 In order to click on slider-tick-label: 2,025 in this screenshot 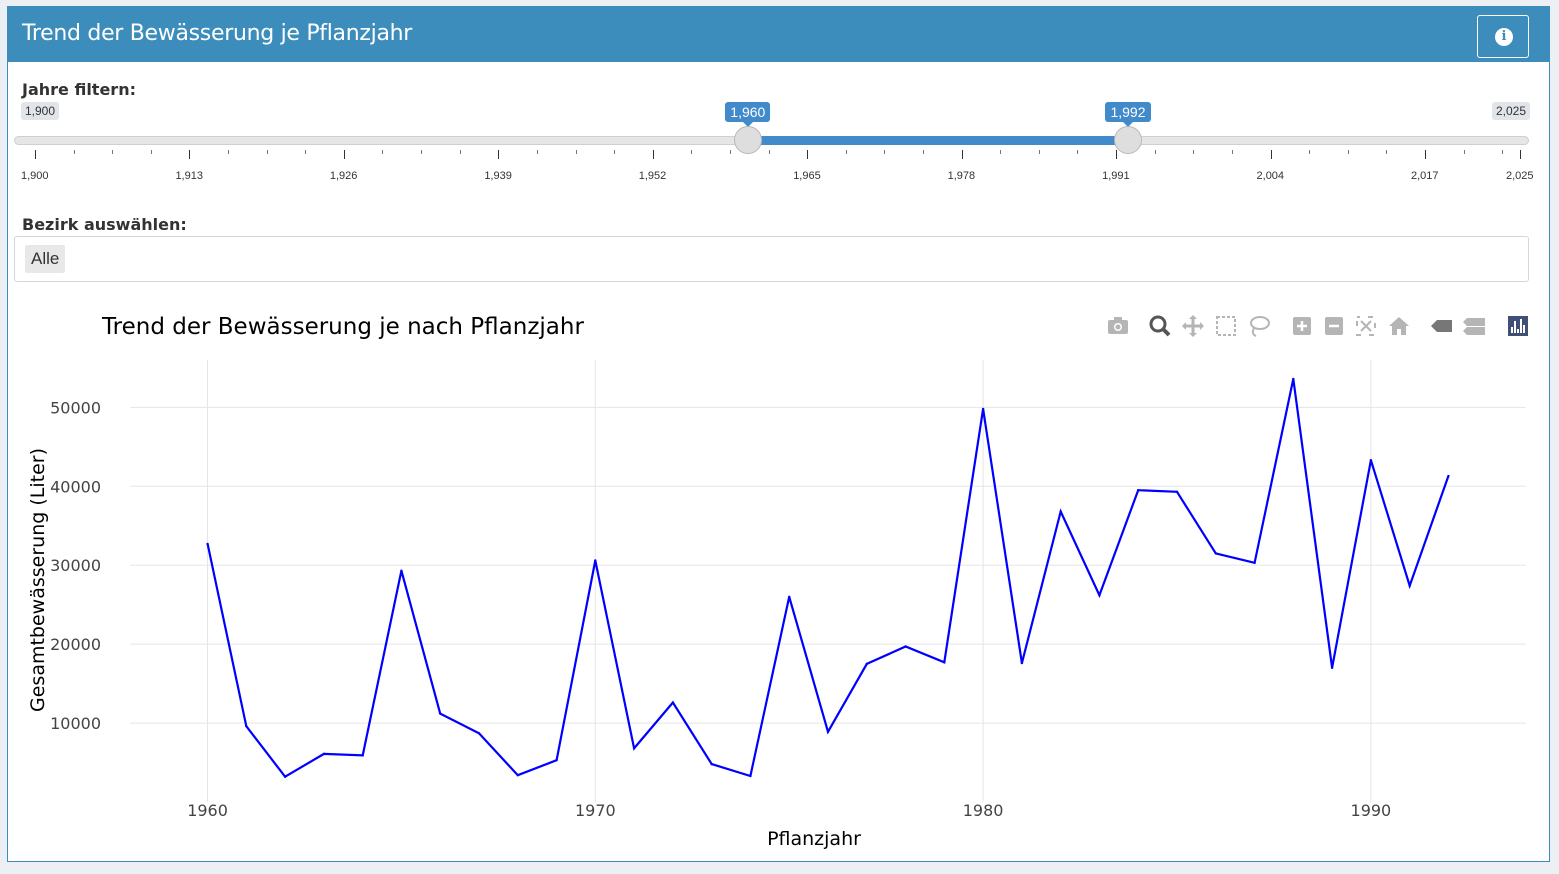, I will do `click(1520, 176)`.